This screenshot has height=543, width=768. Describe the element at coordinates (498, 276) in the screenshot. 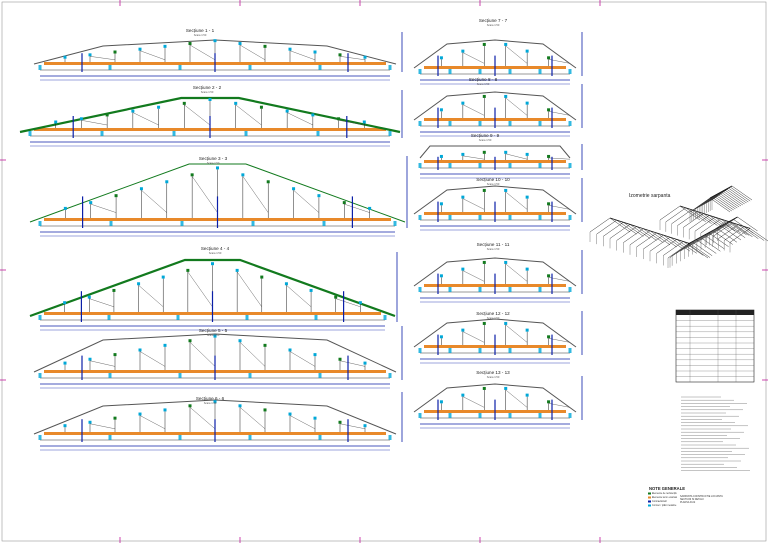

I see `section-s11` at that location.